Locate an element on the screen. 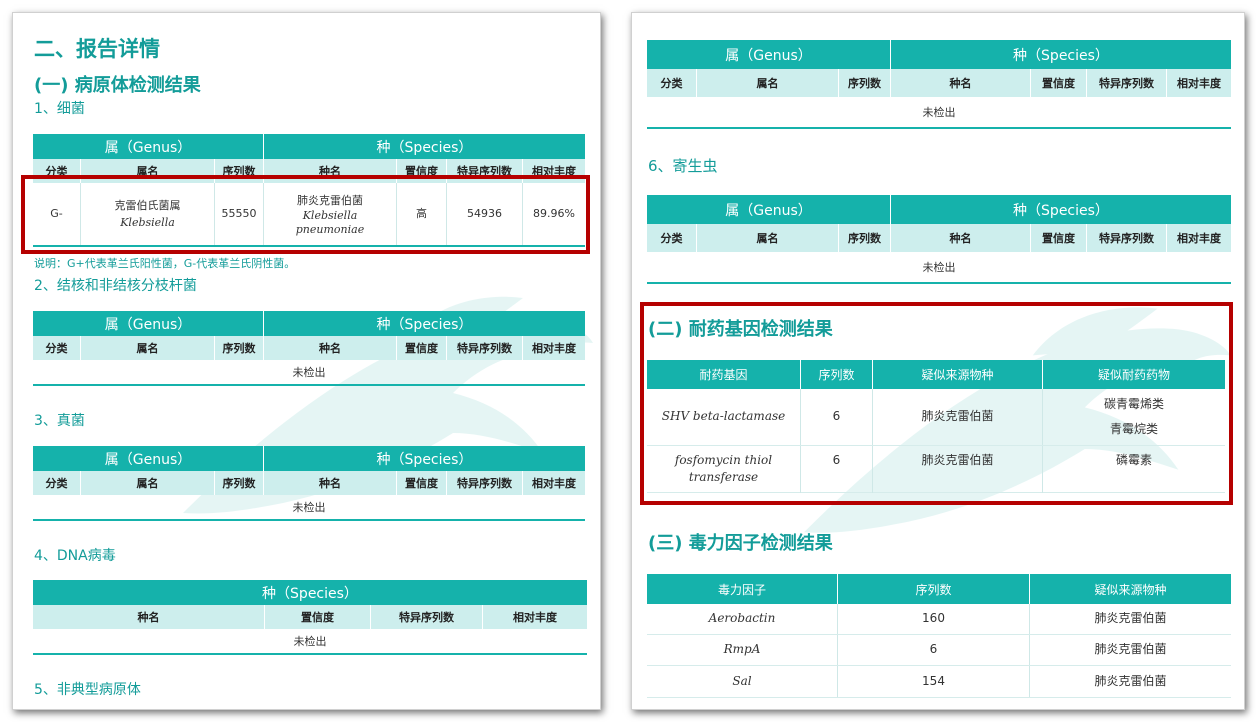 This screenshot has width=1256, height=722. cell-genus-cn: 克雷伯氏菌属 is located at coordinates (147, 205).